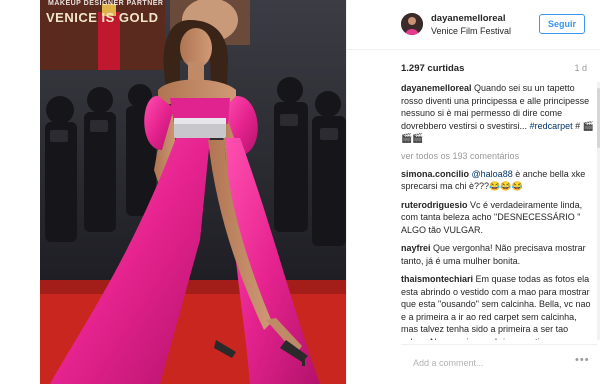 This screenshot has height=384, width=600. Describe the element at coordinates (436, 88) in the screenshot. I see `caption-username: dayanemelloreal` at that location.